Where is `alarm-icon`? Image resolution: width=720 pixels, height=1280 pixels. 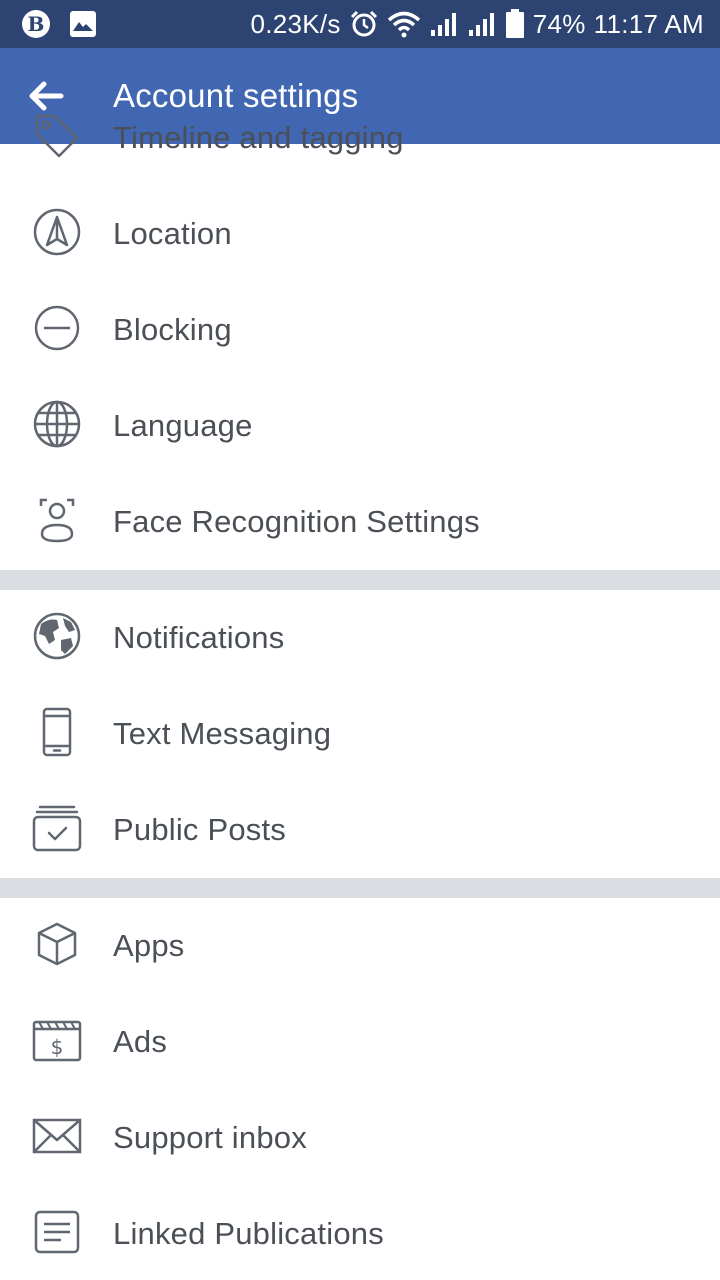
alarm-icon is located at coordinates (364, 24).